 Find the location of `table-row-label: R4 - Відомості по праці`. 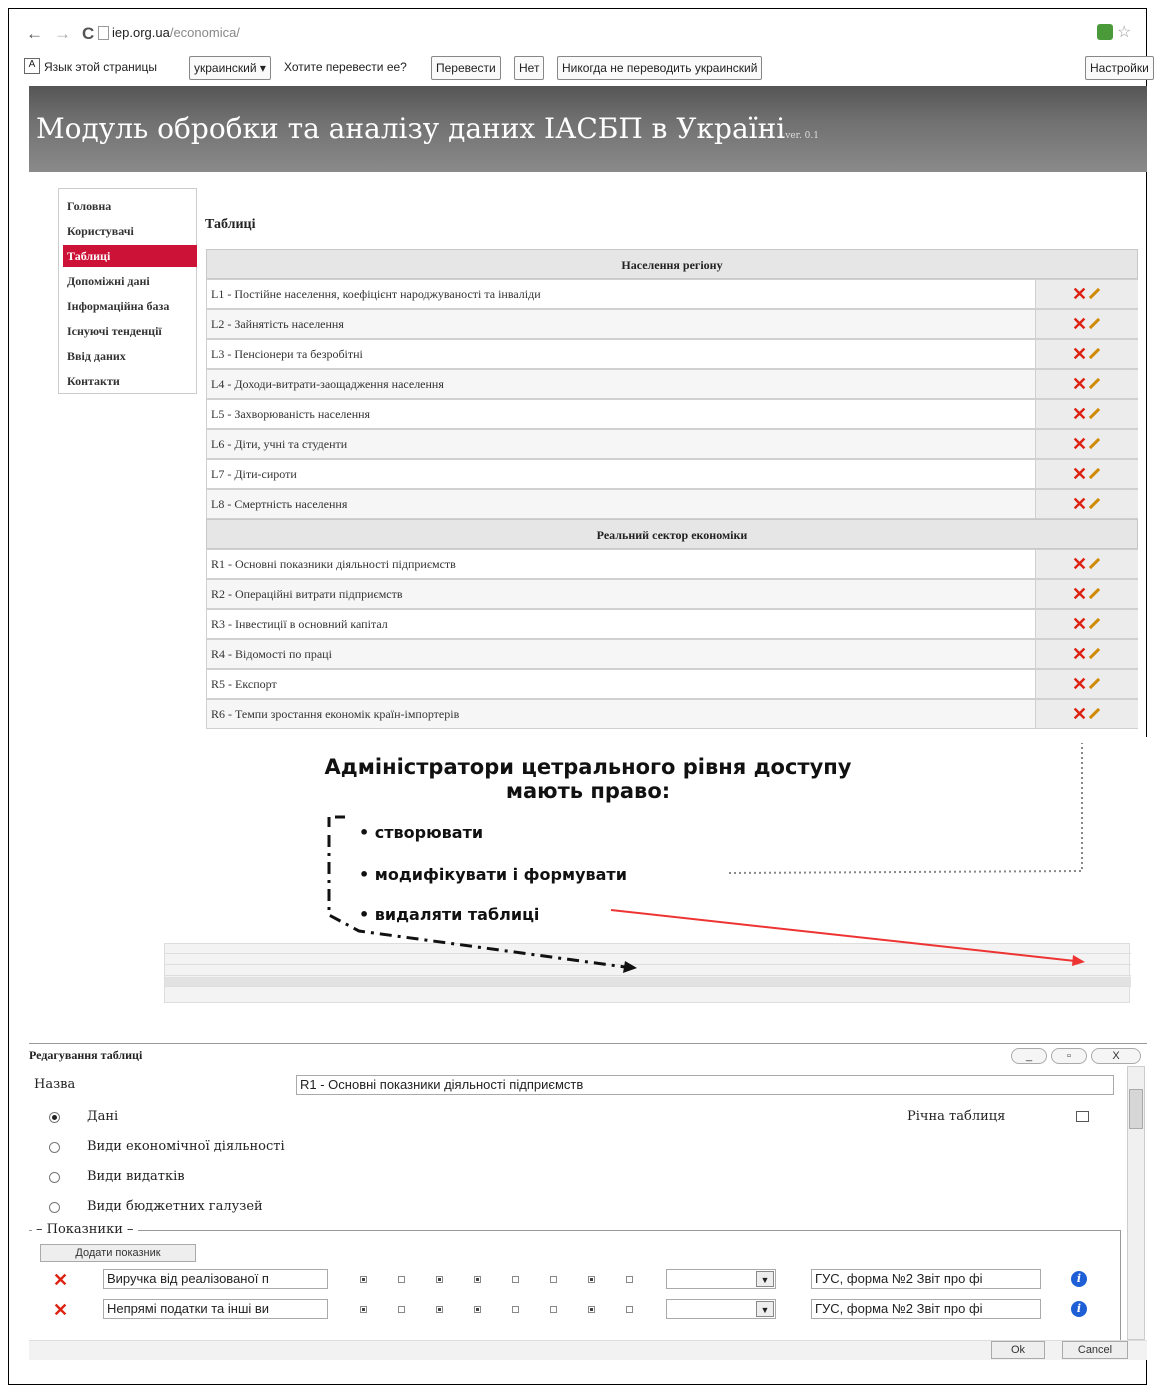

table-row-label: R4 - Відомості по праці is located at coordinates (271, 654).